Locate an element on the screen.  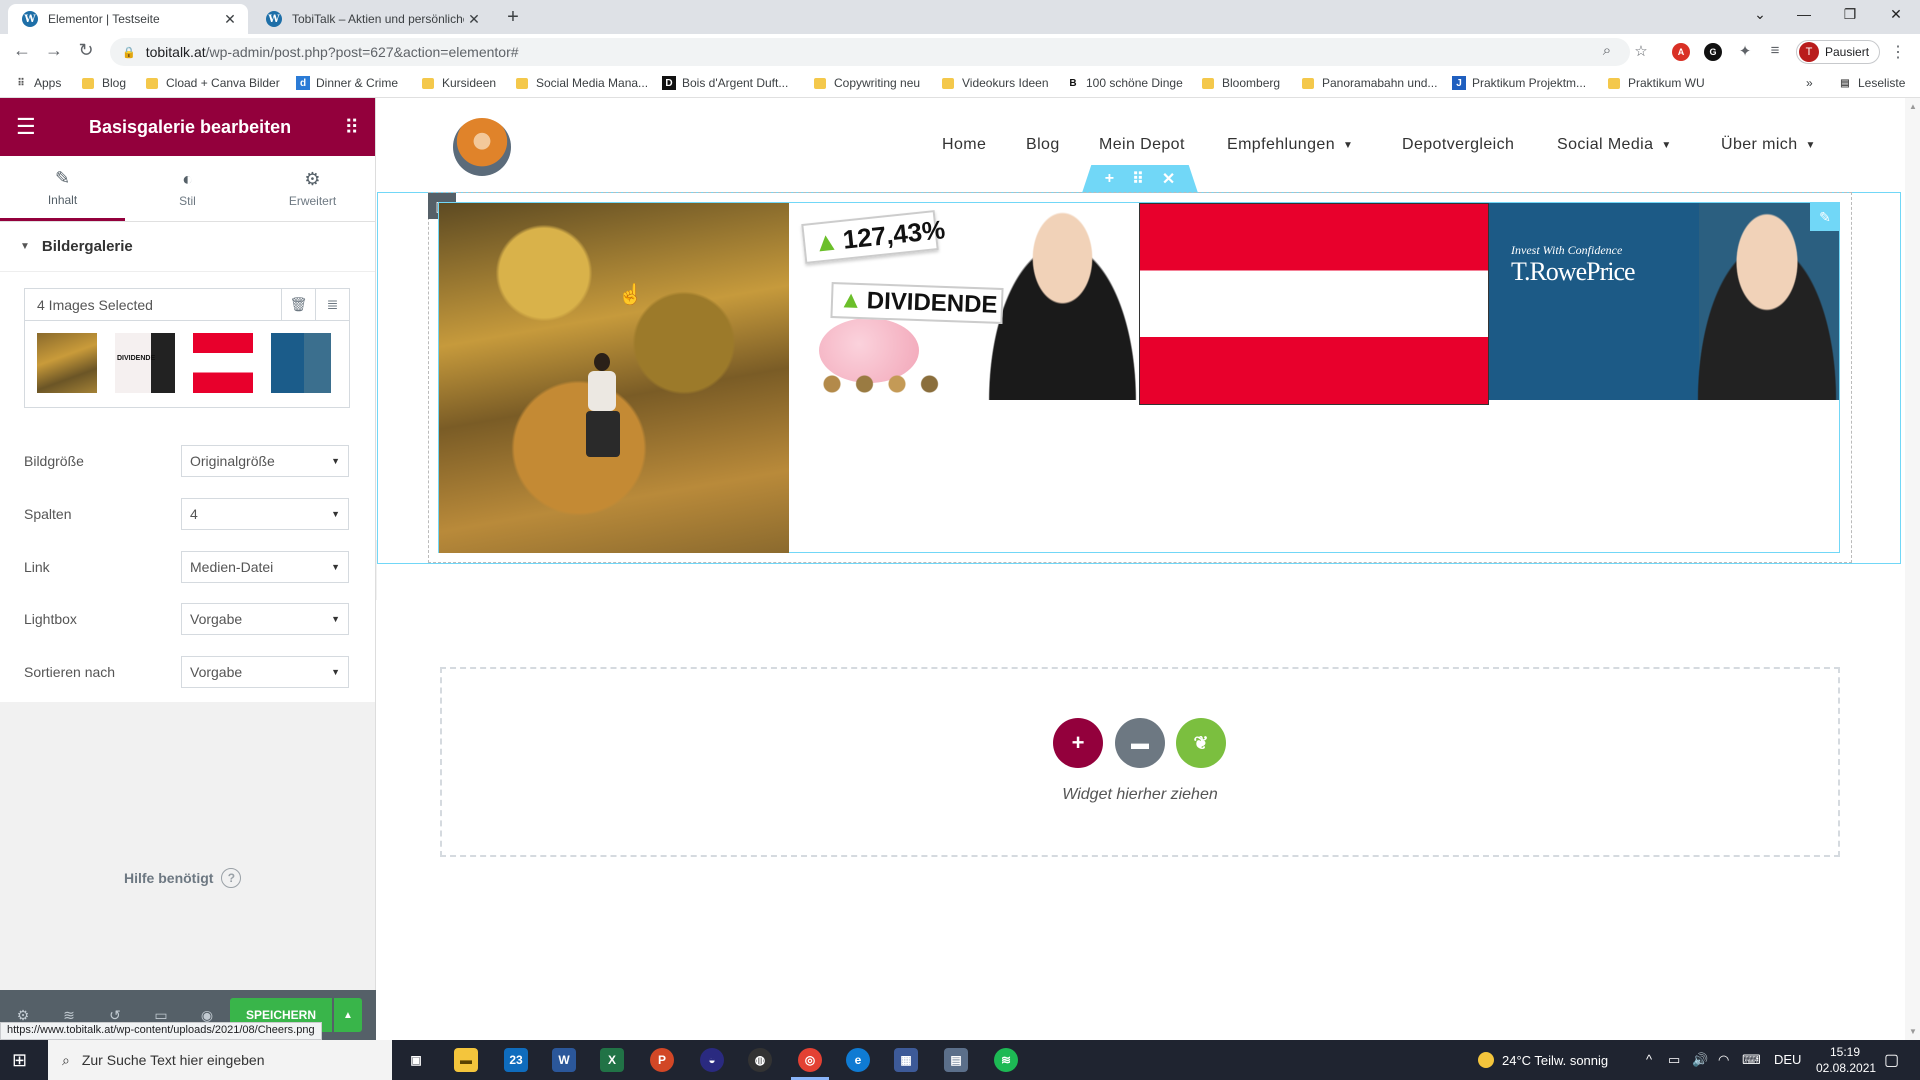
new-tab-icon: + is located at coordinates (513, 17).